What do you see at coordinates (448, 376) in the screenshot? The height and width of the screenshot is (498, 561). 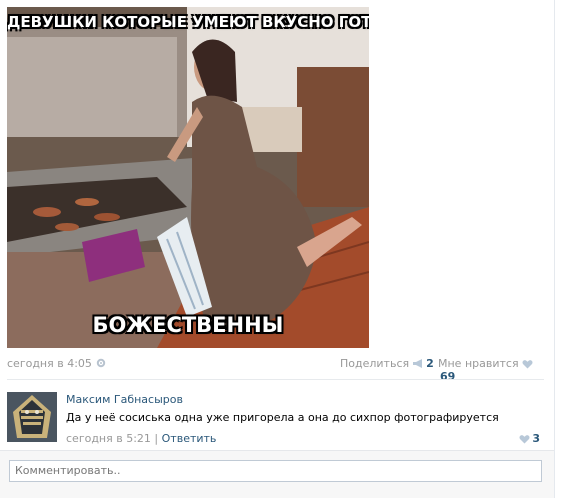 I see `like-count: 69` at bounding box center [448, 376].